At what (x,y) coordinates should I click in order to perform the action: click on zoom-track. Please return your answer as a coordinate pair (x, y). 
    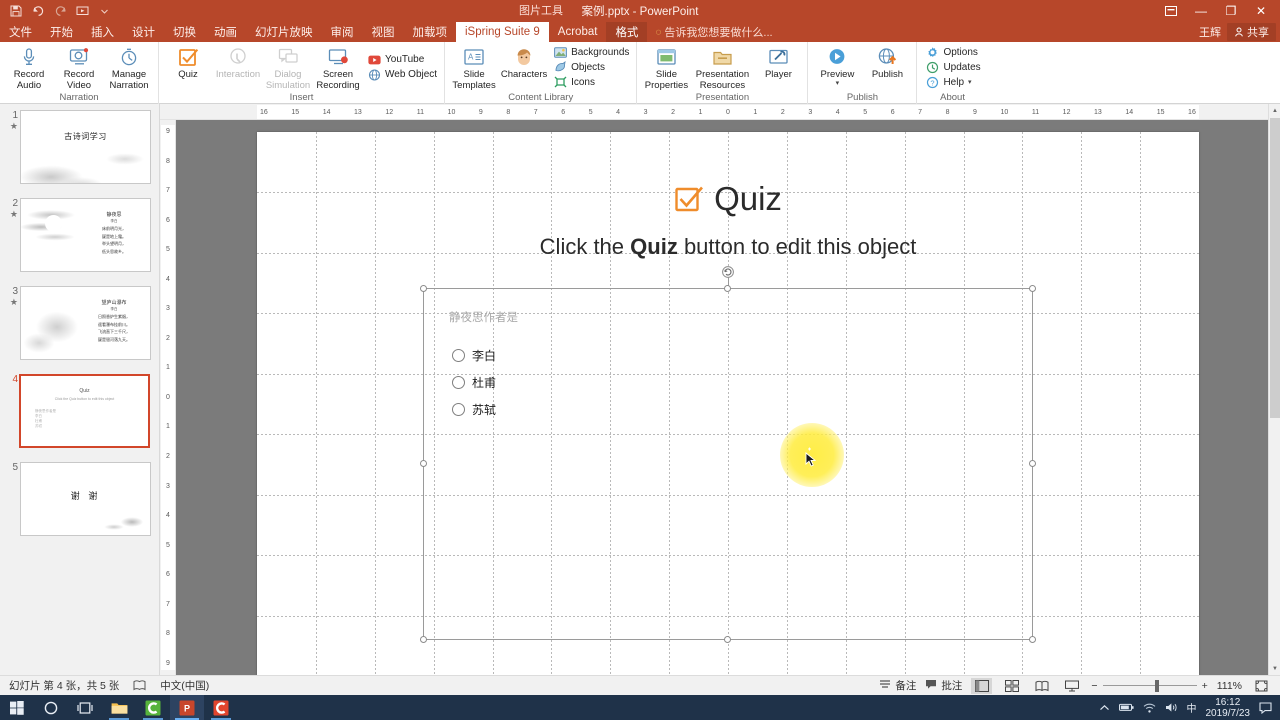
    Looking at the image, I should click on (1149, 685).